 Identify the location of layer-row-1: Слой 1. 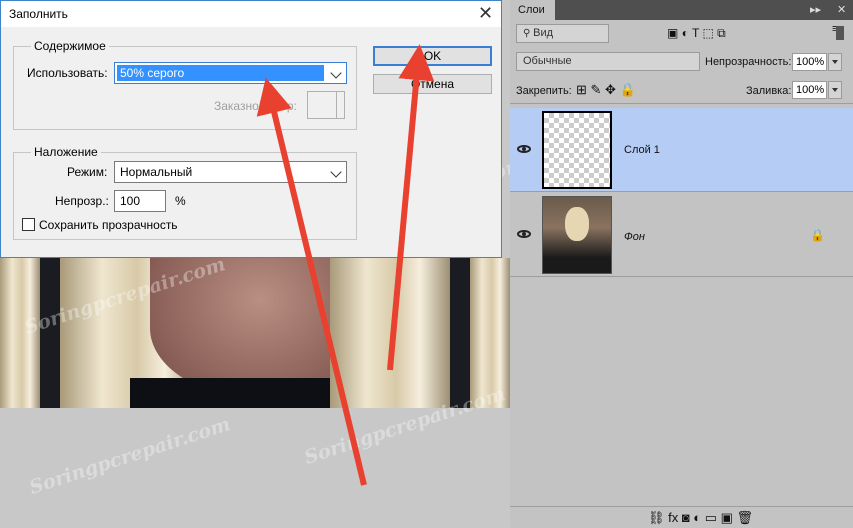
(681, 150).